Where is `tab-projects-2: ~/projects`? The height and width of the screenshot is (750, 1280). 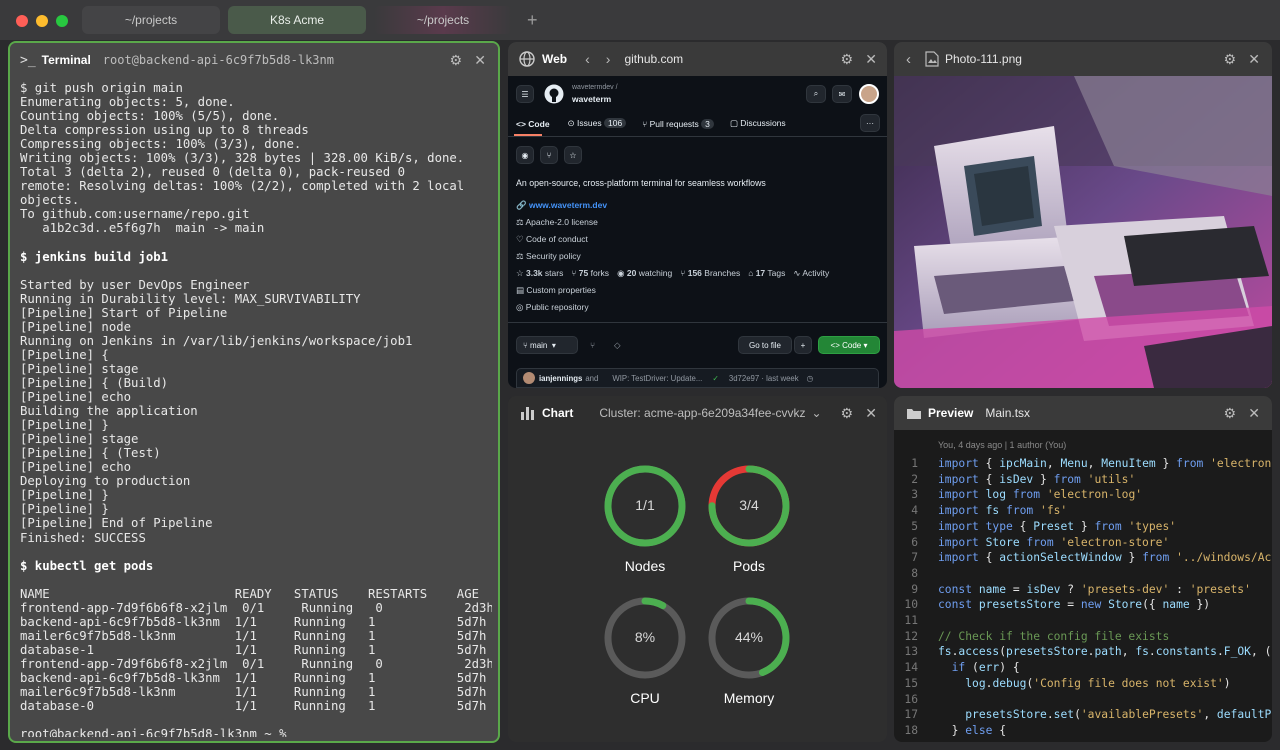 tab-projects-2: ~/projects is located at coordinates (443, 20).